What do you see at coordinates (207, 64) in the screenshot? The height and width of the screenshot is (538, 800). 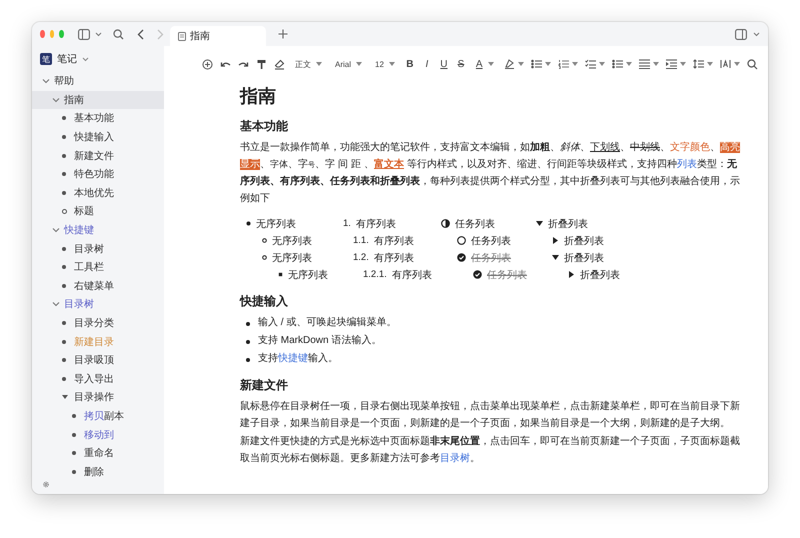 I see `add-circle-icon` at bounding box center [207, 64].